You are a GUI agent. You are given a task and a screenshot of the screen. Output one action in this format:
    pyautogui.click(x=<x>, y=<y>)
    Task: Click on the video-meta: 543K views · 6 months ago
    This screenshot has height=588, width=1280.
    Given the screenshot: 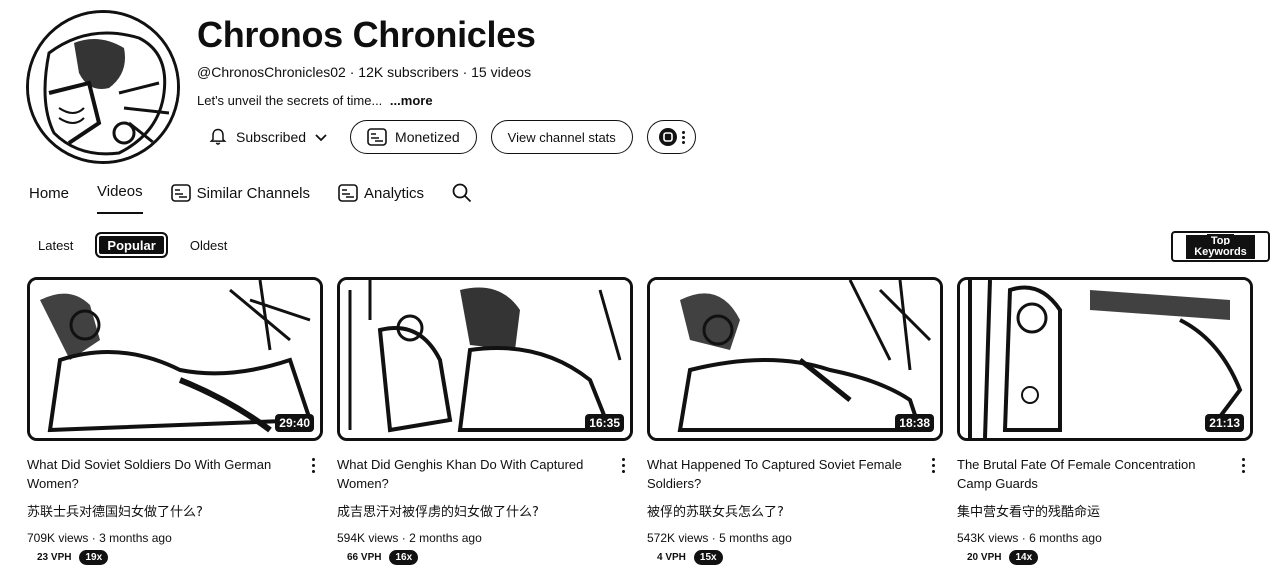 What is the action you would take?
    pyautogui.click(x=1105, y=538)
    